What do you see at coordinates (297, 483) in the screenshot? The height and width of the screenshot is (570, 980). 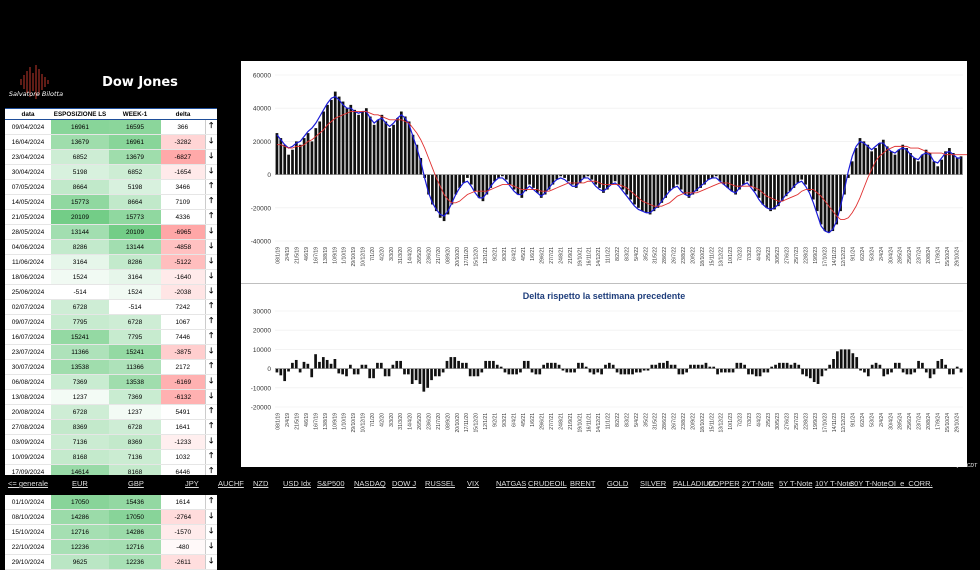 I see `nav-link-usd-idx: USD Idx` at bounding box center [297, 483].